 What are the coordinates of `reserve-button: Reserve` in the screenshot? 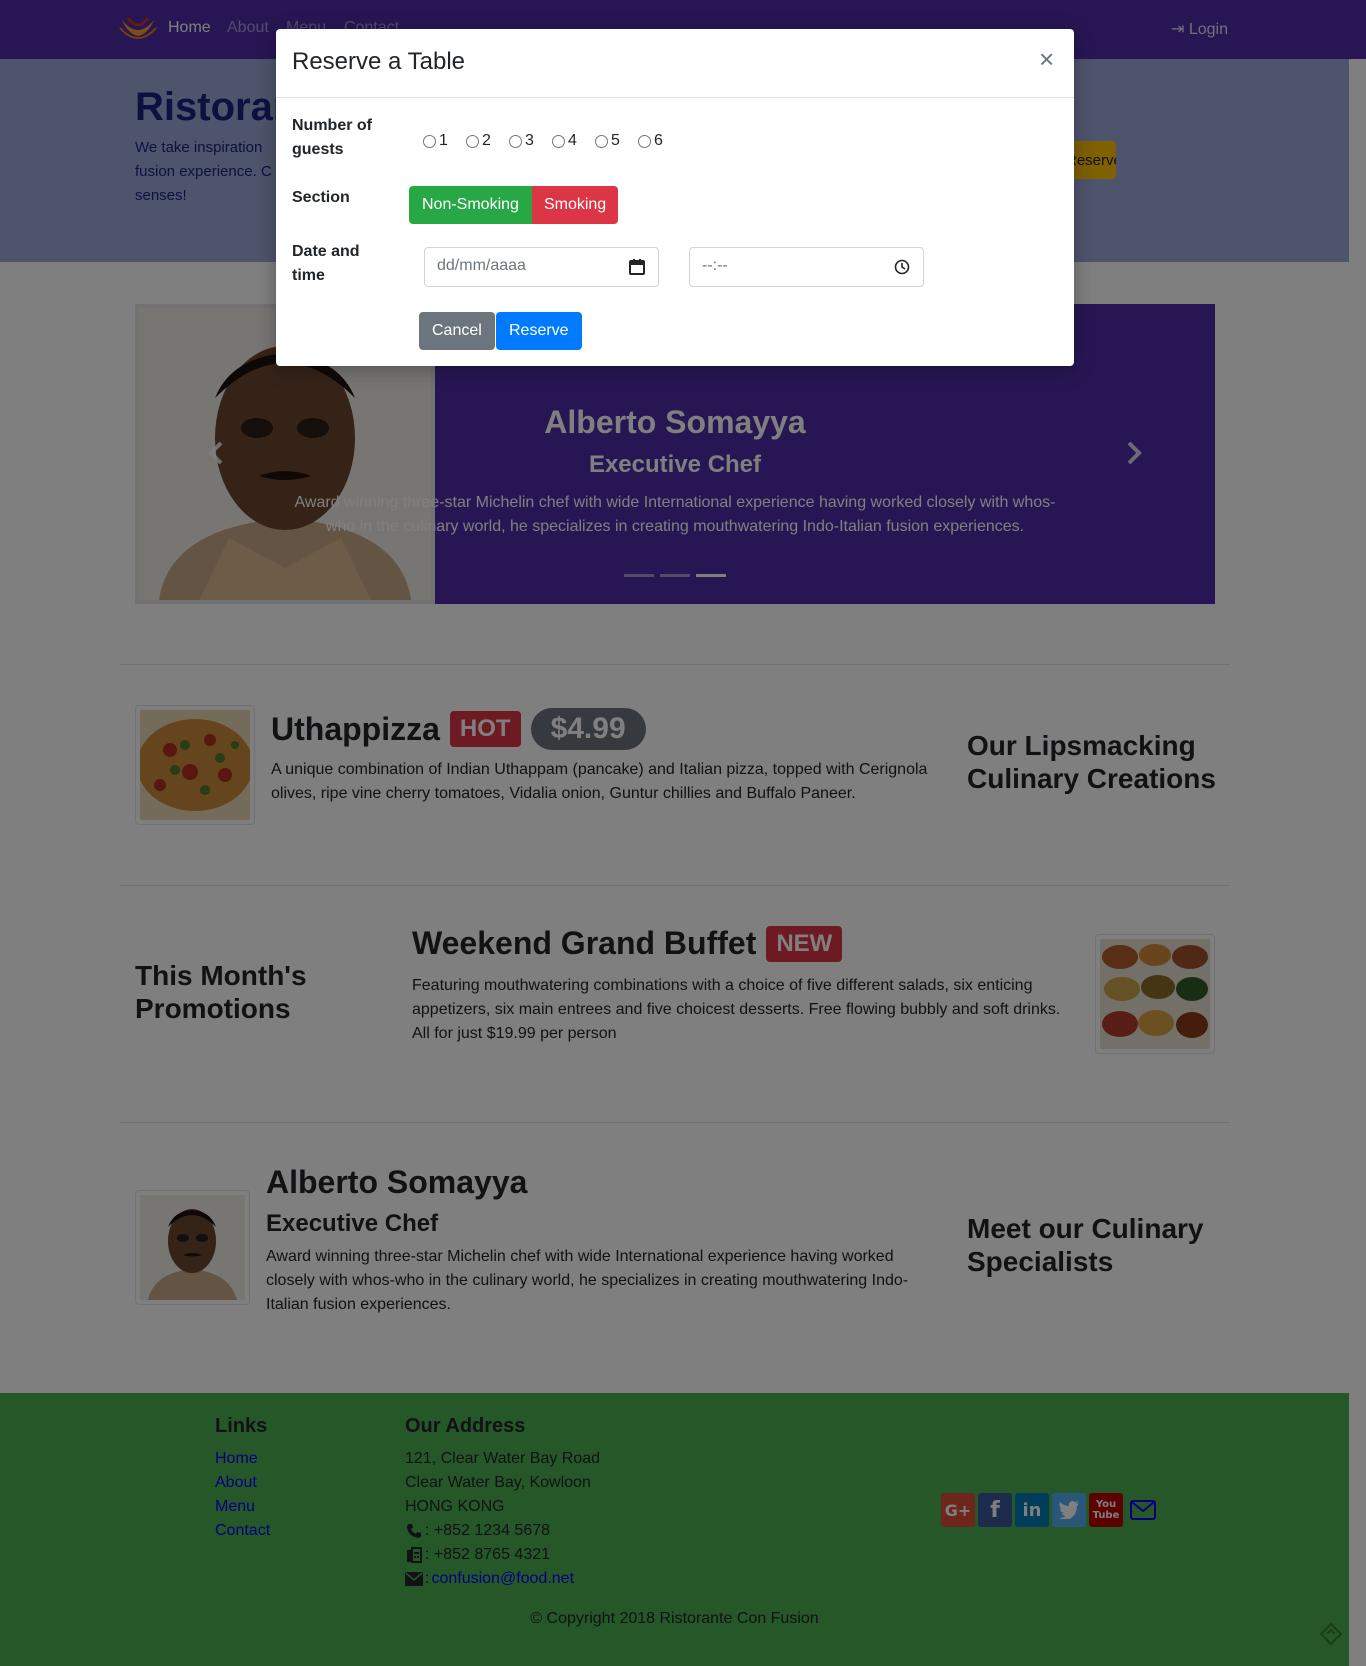 It's located at (539, 331).